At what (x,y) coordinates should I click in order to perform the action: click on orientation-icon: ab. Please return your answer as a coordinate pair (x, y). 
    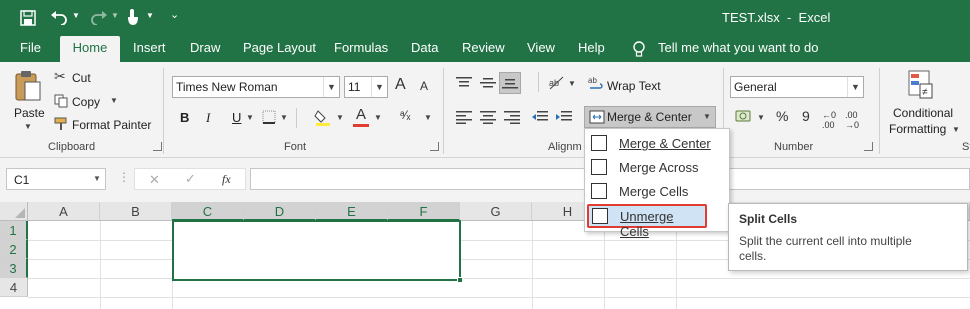
    Looking at the image, I should click on (556, 82).